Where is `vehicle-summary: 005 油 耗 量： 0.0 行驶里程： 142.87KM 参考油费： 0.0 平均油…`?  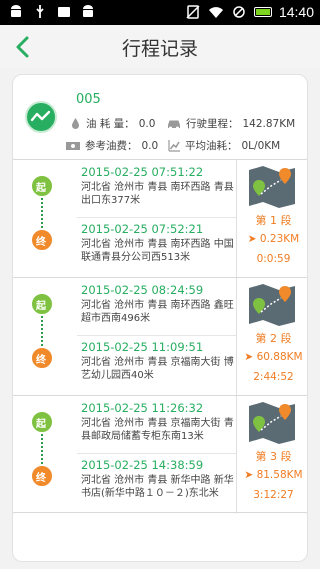
vehicle-summary: 005 油 耗 量： 0.0 行驶里程： 142.87KM 参考油费： 0.0 平均油… is located at coordinates (160, 117).